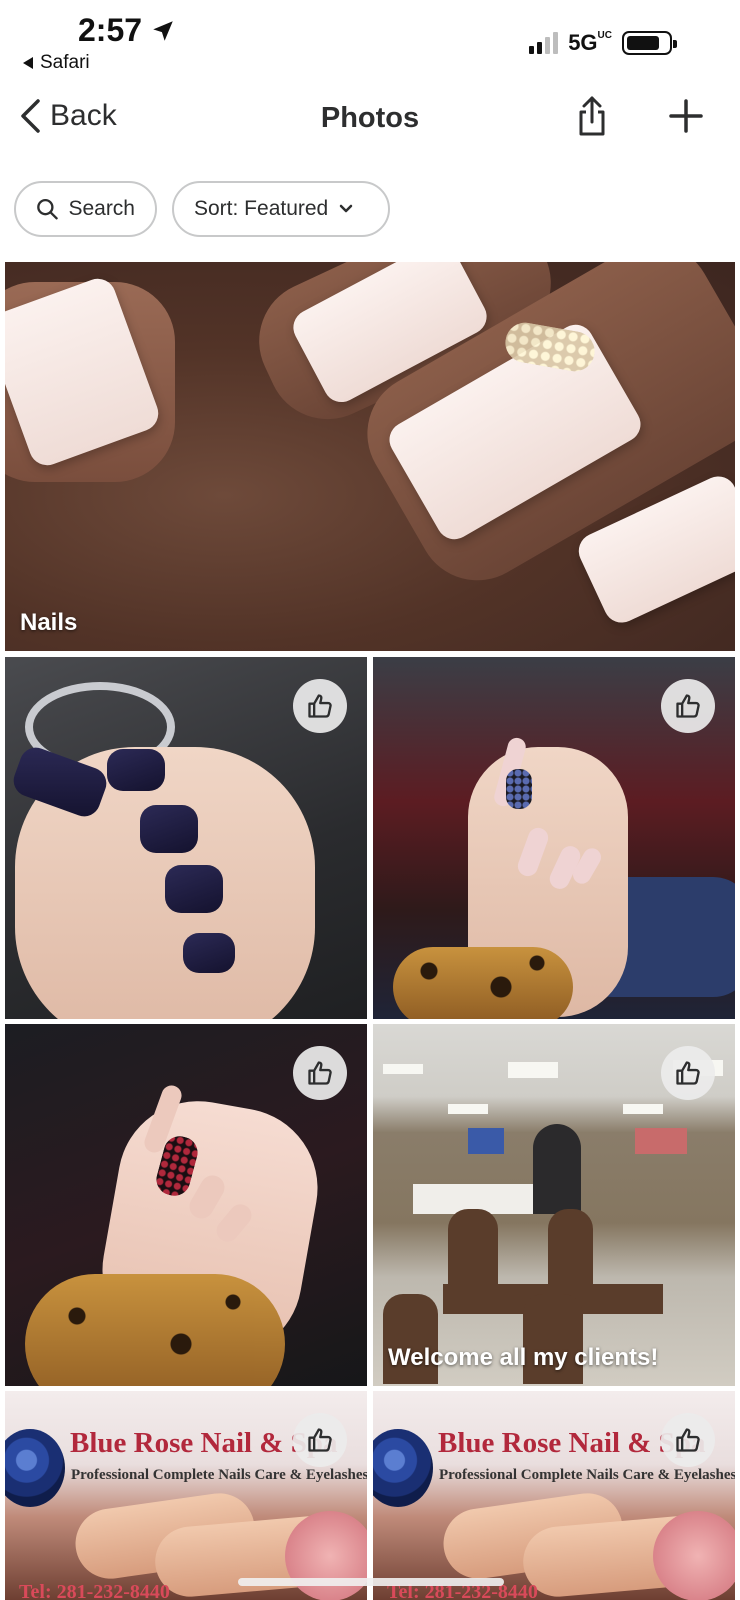 The image size is (740, 1600). What do you see at coordinates (30, 116) in the screenshot?
I see `chevron-left-icon` at bounding box center [30, 116].